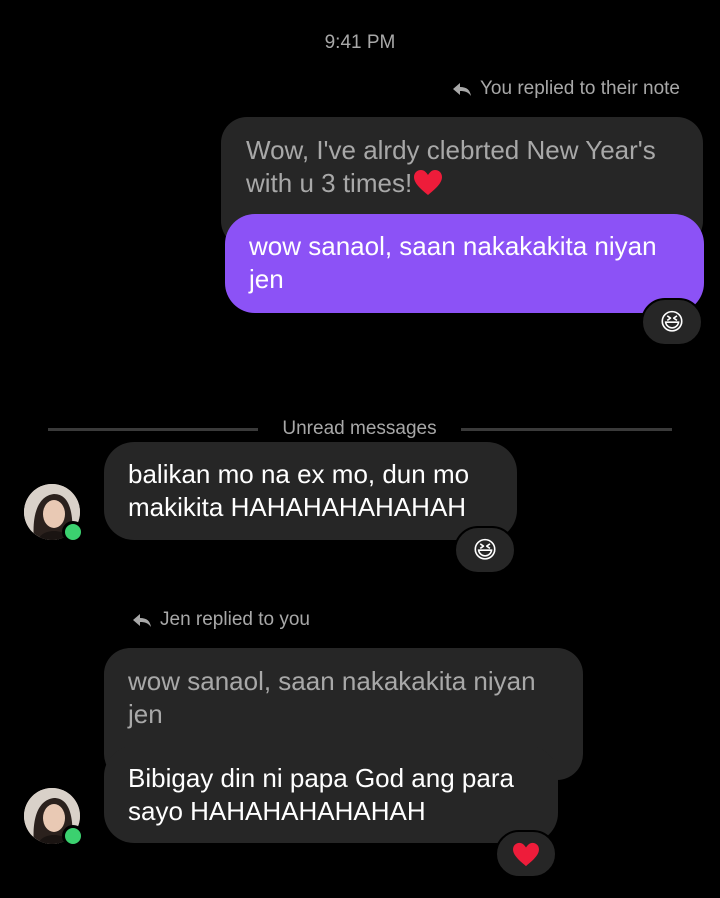 The height and width of the screenshot is (898, 720). I want to click on reply-context-label: You replied to their note, so click(566, 89).